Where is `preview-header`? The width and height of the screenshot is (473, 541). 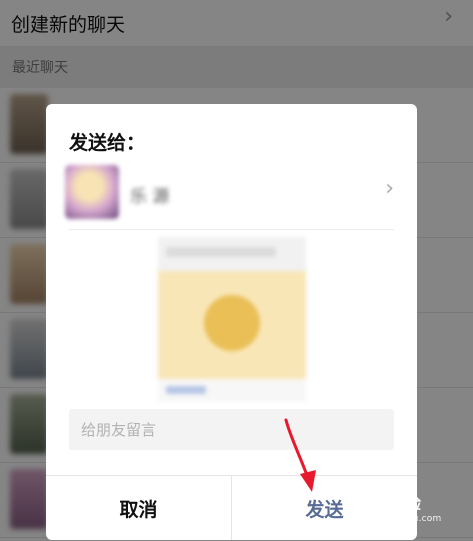
preview-header is located at coordinates (232, 254).